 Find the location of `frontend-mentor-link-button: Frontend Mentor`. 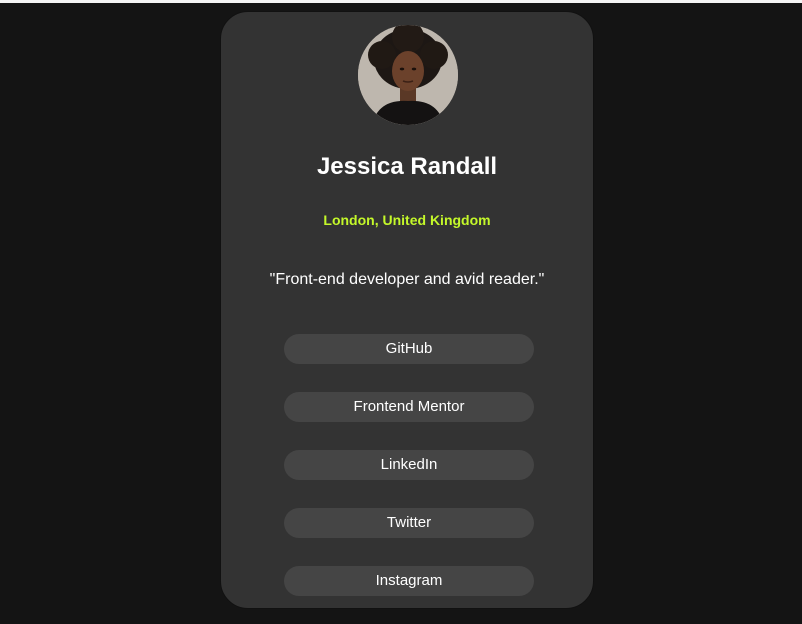

frontend-mentor-link-button: Frontend Mentor is located at coordinates (409, 407).